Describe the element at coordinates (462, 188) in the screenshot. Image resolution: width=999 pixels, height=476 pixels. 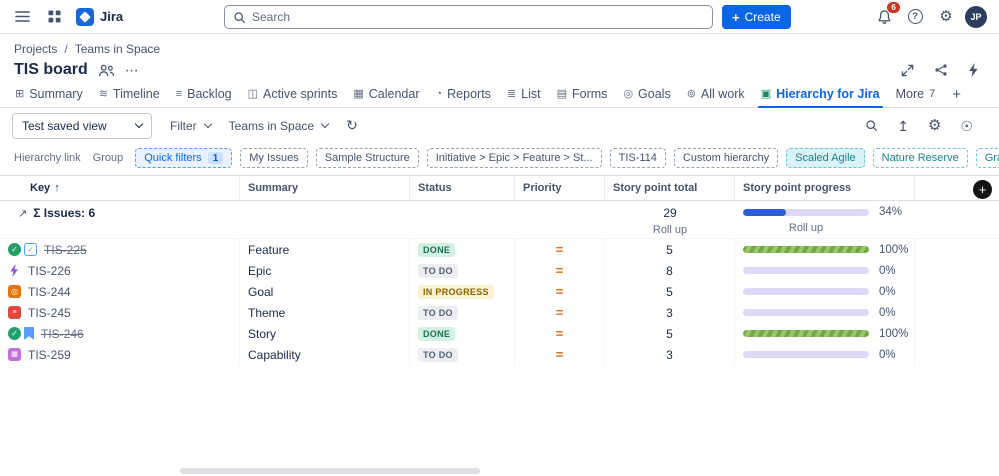
I see `column-header-status: Status` at that location.